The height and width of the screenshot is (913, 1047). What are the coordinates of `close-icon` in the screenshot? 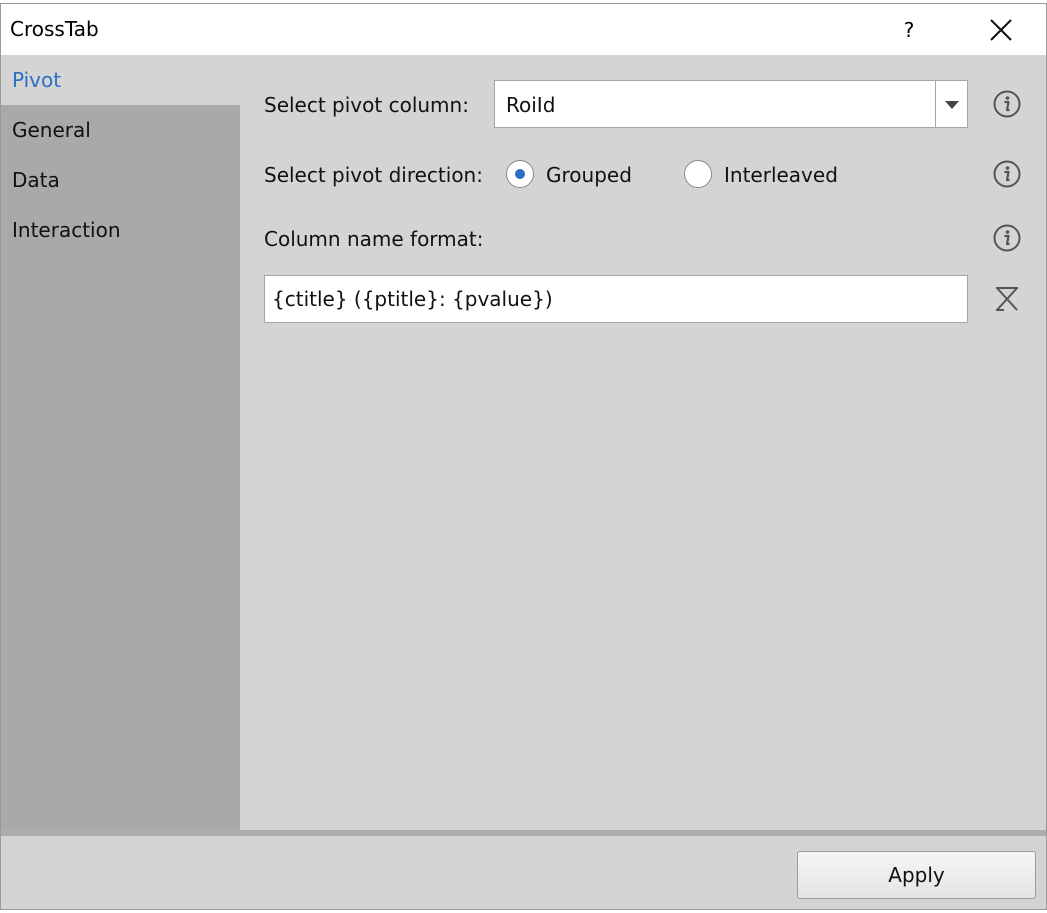 It's located at (1001, 30).